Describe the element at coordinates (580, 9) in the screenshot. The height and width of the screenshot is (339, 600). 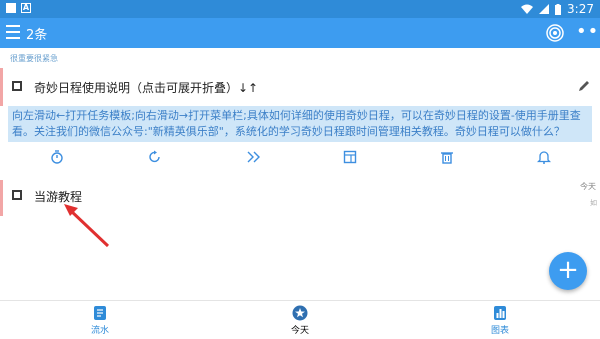
I see `clock-time: 3:27` at that location.